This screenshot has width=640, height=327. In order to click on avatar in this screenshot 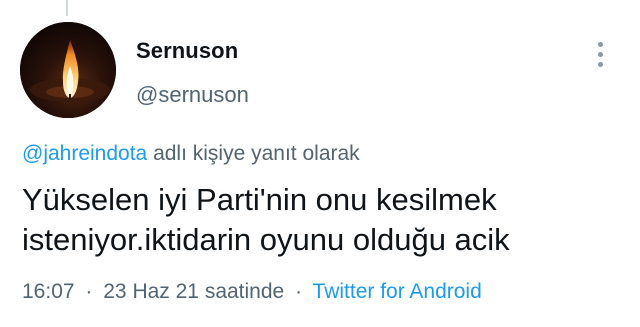, I will do `click(68, 70)`.